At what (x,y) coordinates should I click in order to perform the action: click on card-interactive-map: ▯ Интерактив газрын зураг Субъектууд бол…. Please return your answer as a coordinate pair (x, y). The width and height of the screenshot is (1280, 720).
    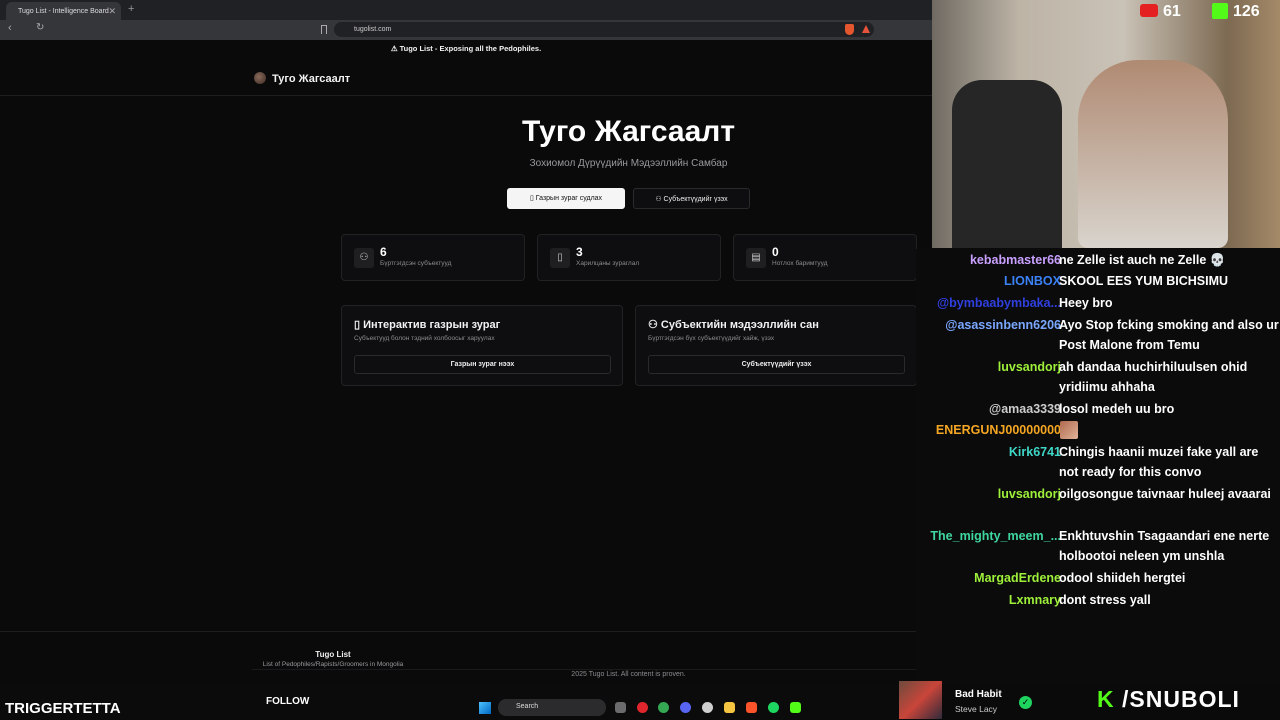
    Looking at the image, I should click on (482, 345).